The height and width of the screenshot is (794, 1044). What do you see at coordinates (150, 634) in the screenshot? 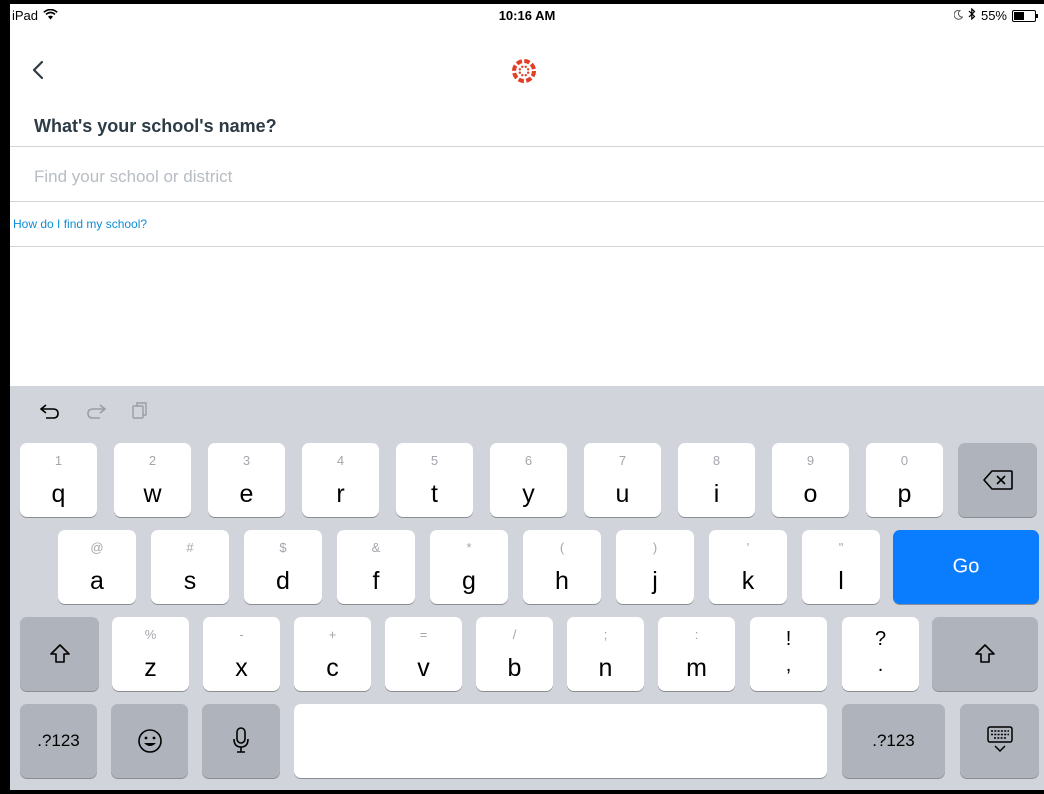
I see `key-secondary-label: %` at bounding box center [150, 634].